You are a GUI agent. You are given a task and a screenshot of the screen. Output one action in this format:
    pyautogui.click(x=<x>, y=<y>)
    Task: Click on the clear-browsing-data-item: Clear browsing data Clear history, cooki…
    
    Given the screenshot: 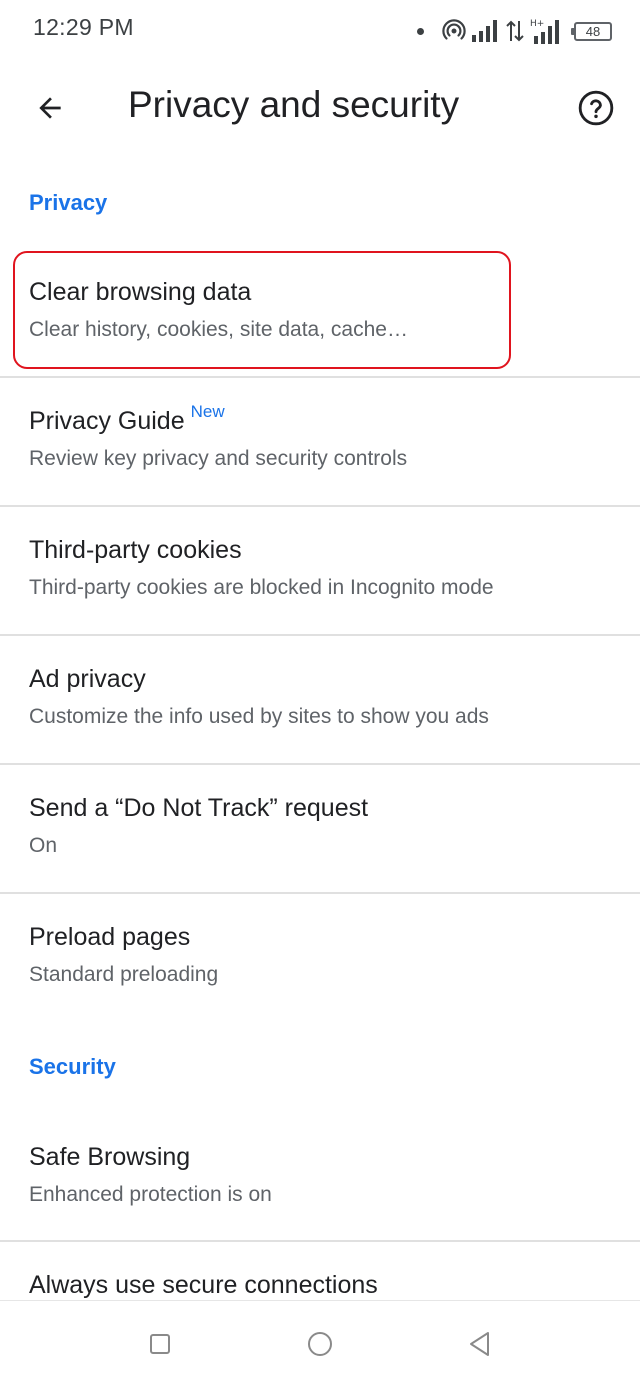 What is the action you would take?
    pyautogui.click(x=320, y=312)
    